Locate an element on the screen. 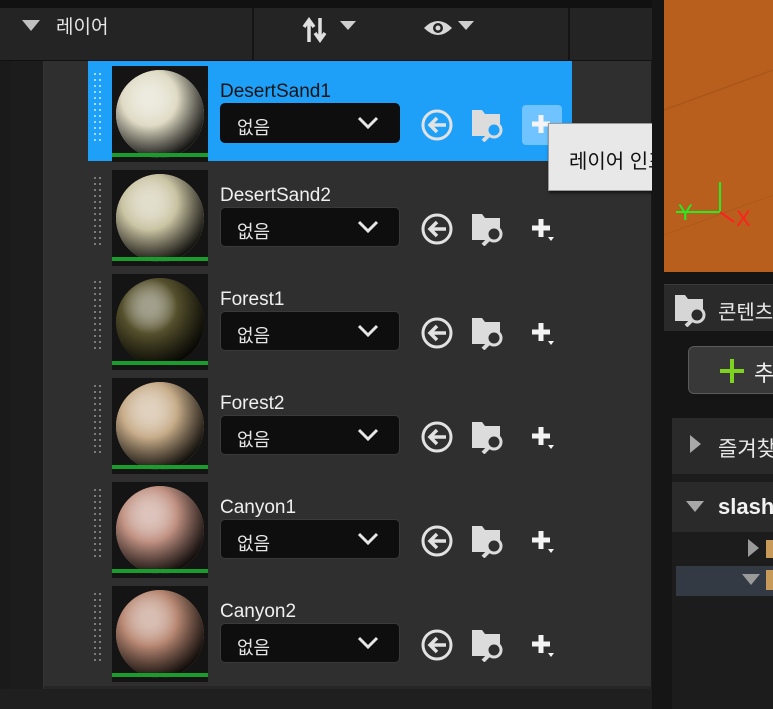 This screenshot has height=709, width=773. sort-dropdown-arrow-icon is located at coordinates (348, 25).